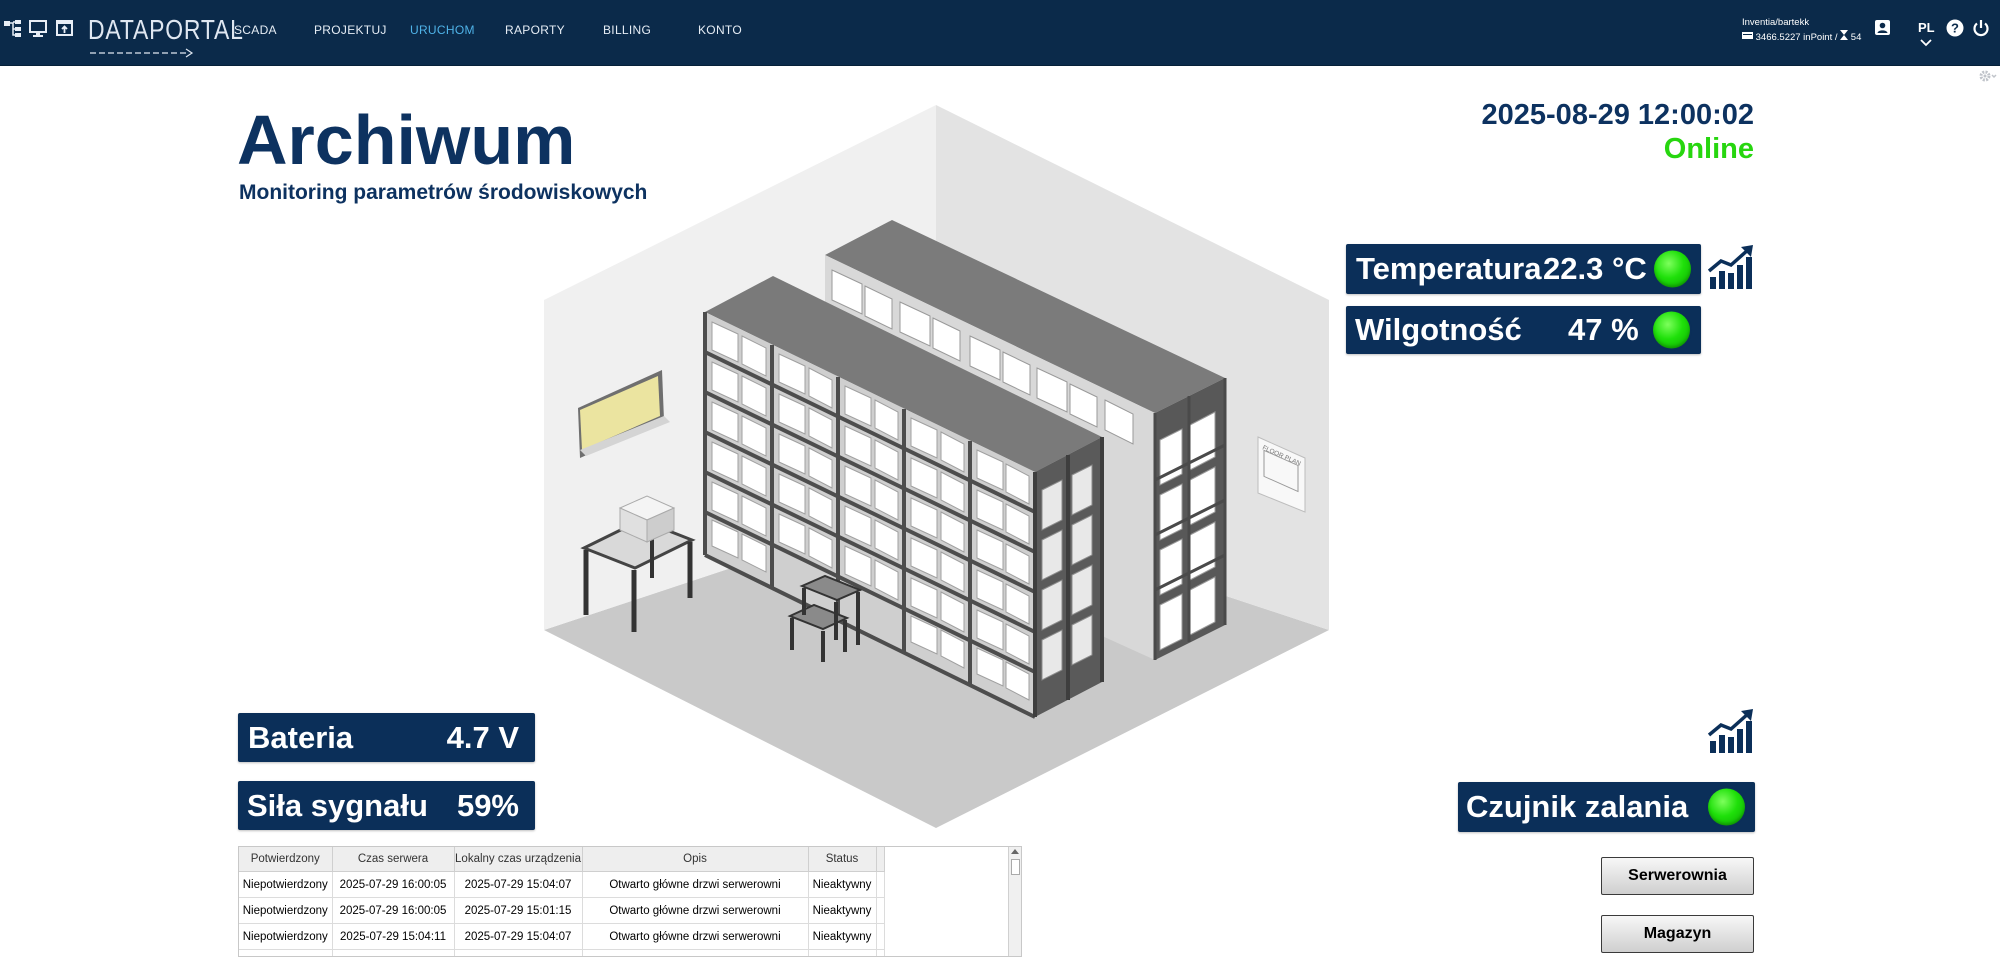 The height and width of the screenshot is (957, 2000). What do you see at coordinates (1015, 851) in the screenshot?
I see `scroll-up-arrow-icon` at bounding box center [1015, 851].